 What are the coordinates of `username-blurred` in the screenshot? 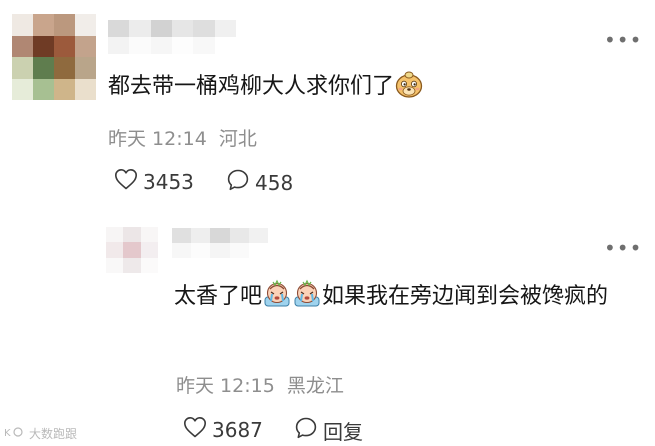 It's located at (172, 37).